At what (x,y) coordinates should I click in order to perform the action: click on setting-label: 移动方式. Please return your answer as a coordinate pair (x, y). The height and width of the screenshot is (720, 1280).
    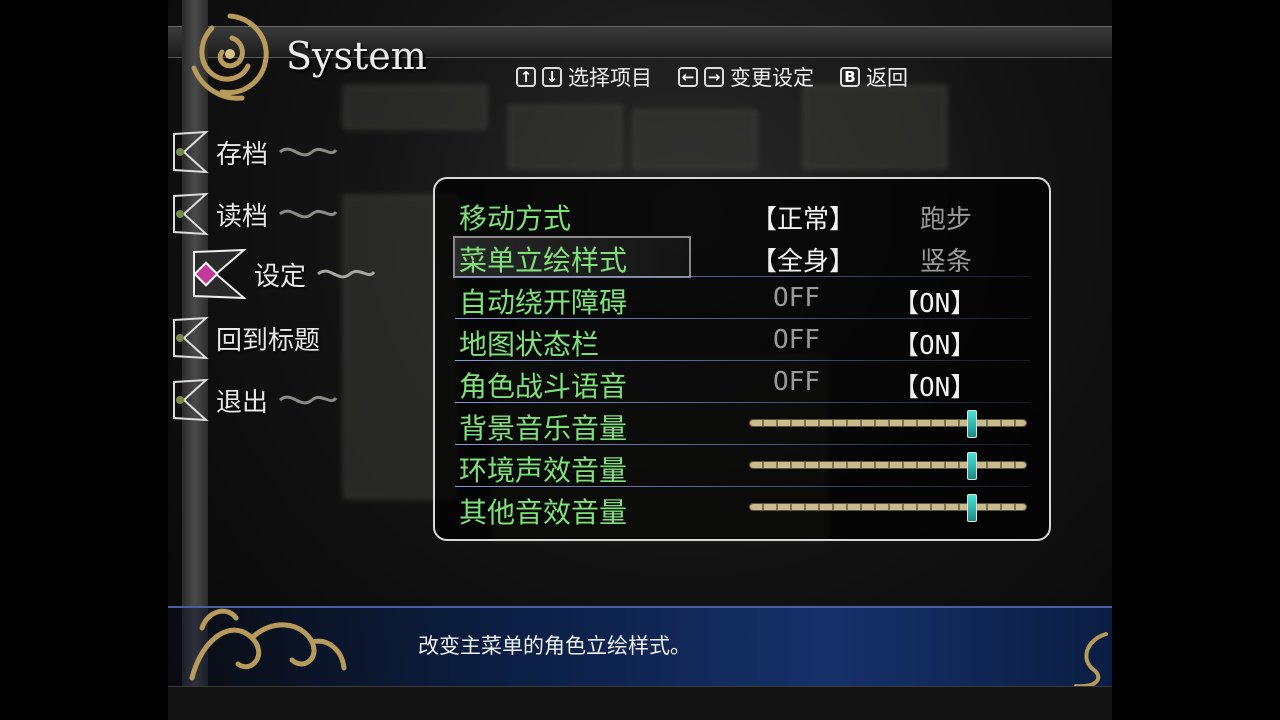
    Looking at the image, I should click on (515, 218).